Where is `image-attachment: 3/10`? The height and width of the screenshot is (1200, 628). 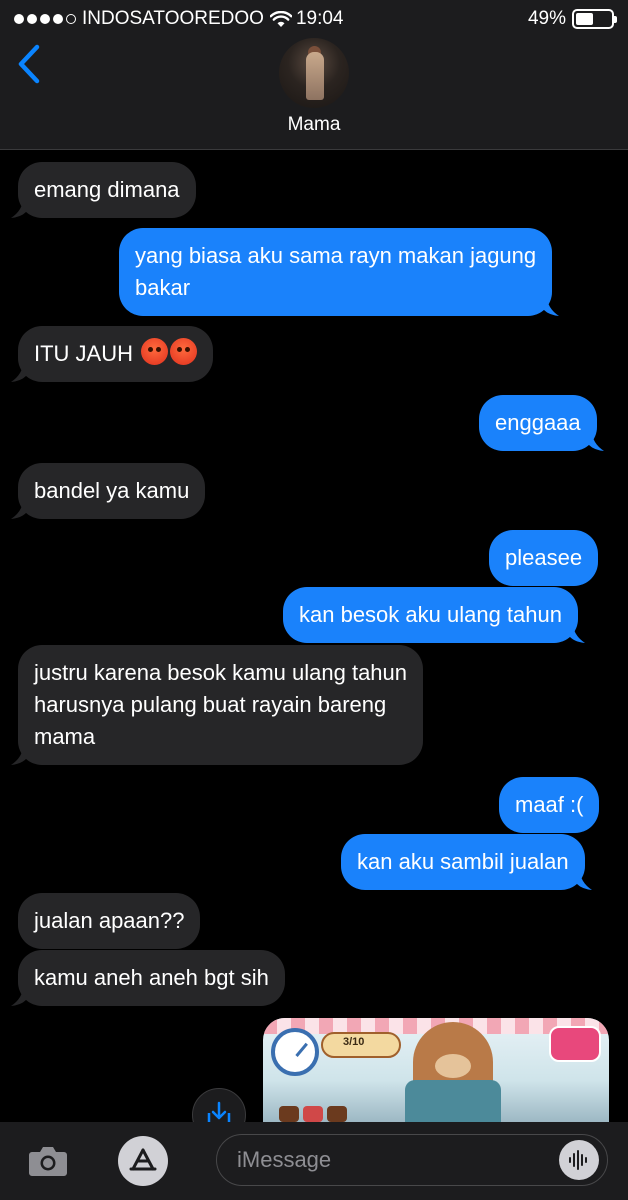 image-attachment: 3/10 is located at coordinates (436, 1070).